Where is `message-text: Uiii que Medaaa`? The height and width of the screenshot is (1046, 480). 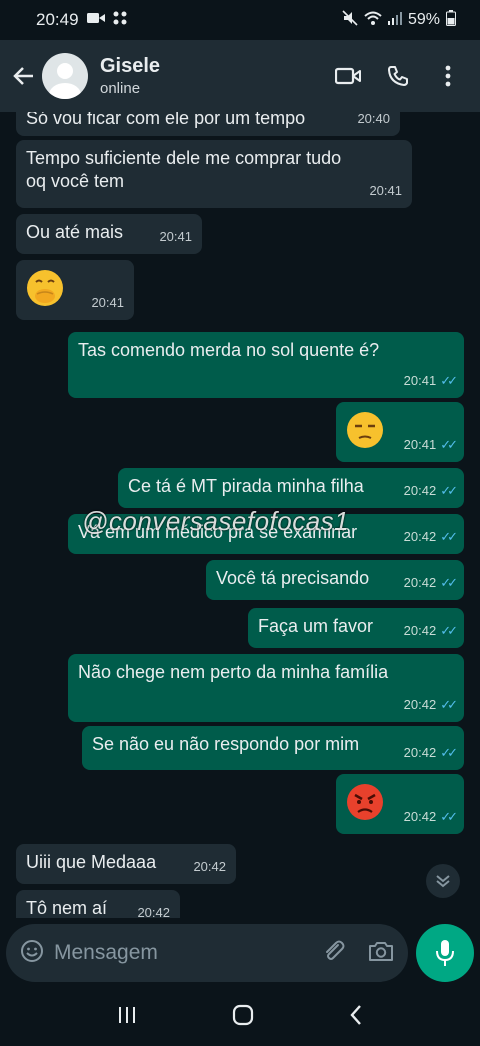 message-text: Uiii que Medaaa is located at coordinates (91, 862).